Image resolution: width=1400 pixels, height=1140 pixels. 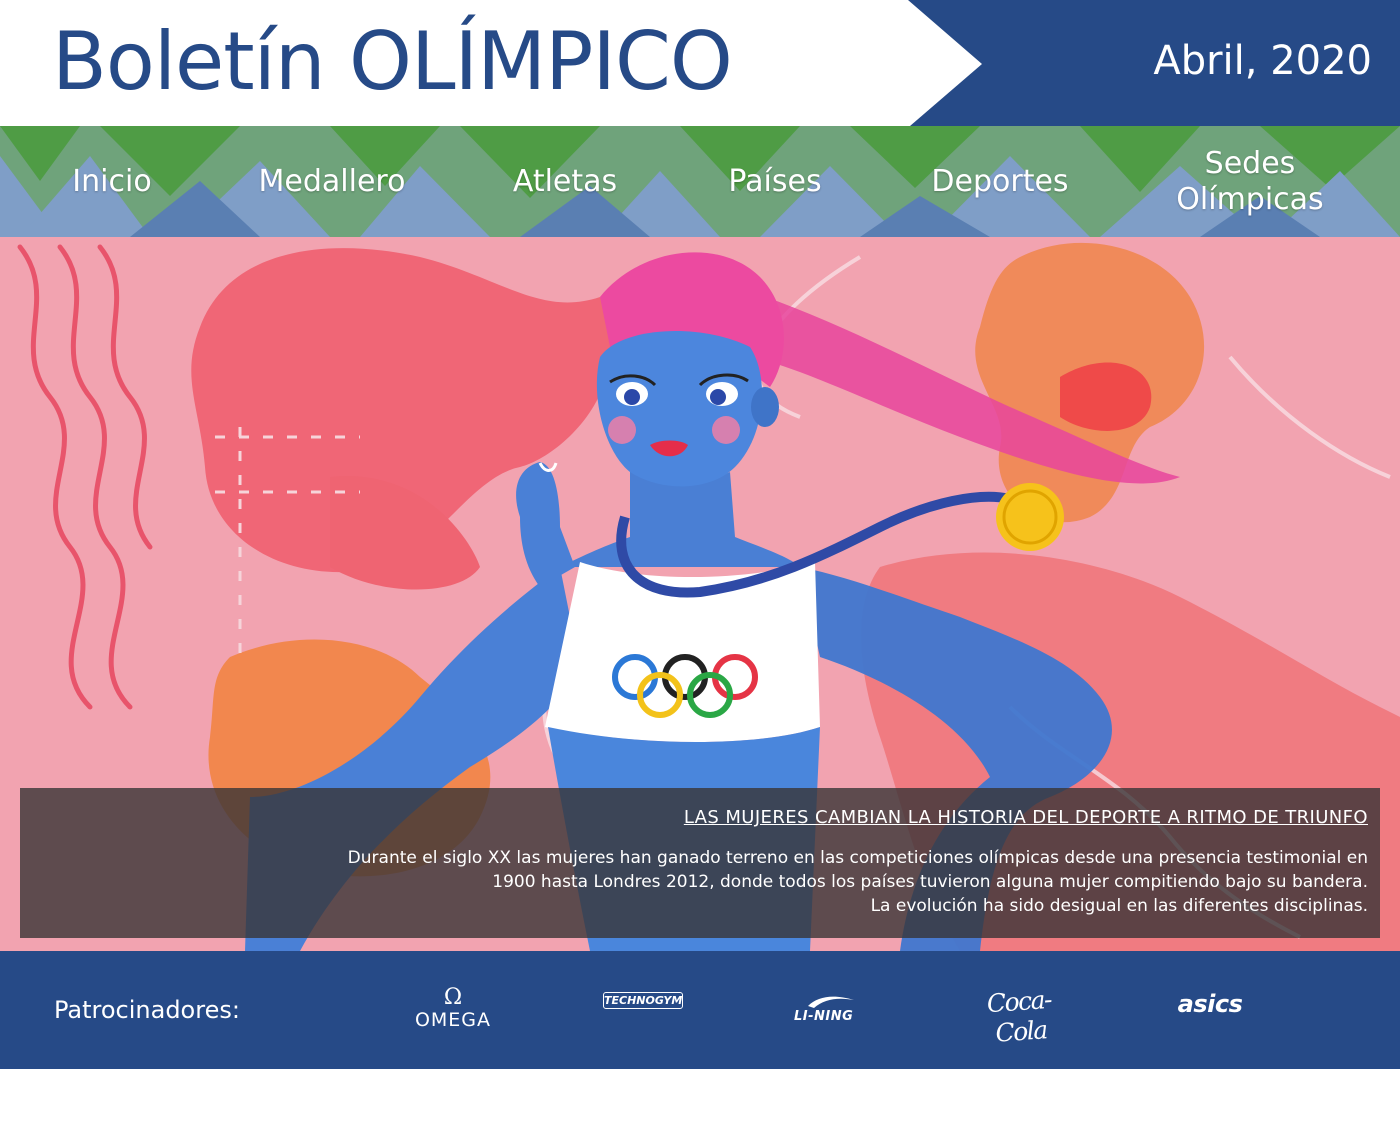 I want to click on nav-paises-label: Países, so click(x=775, y=181).